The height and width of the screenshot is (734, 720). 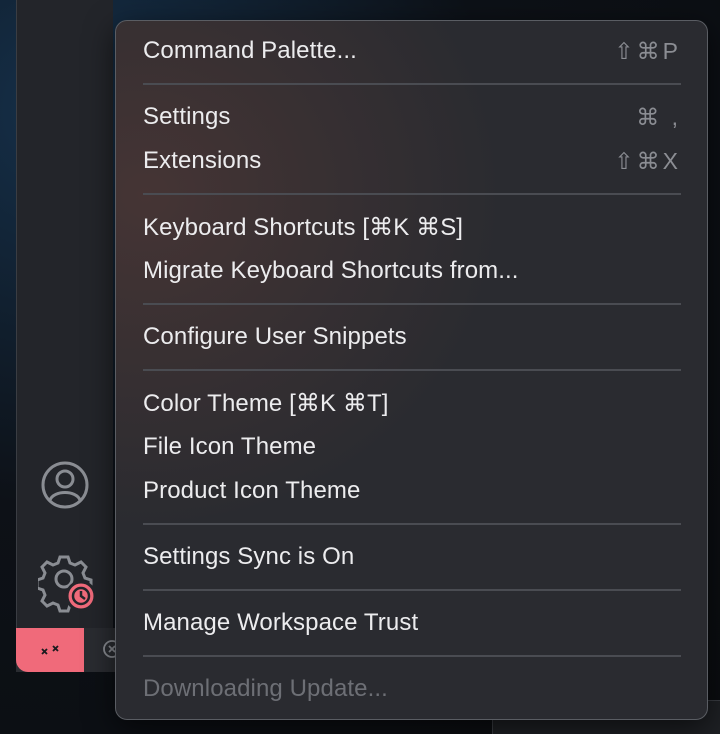 What do you see at coordinates (187, 116) in the screenshot?
I see `menu-item-label: Settings` at bounding box center [187, 116].